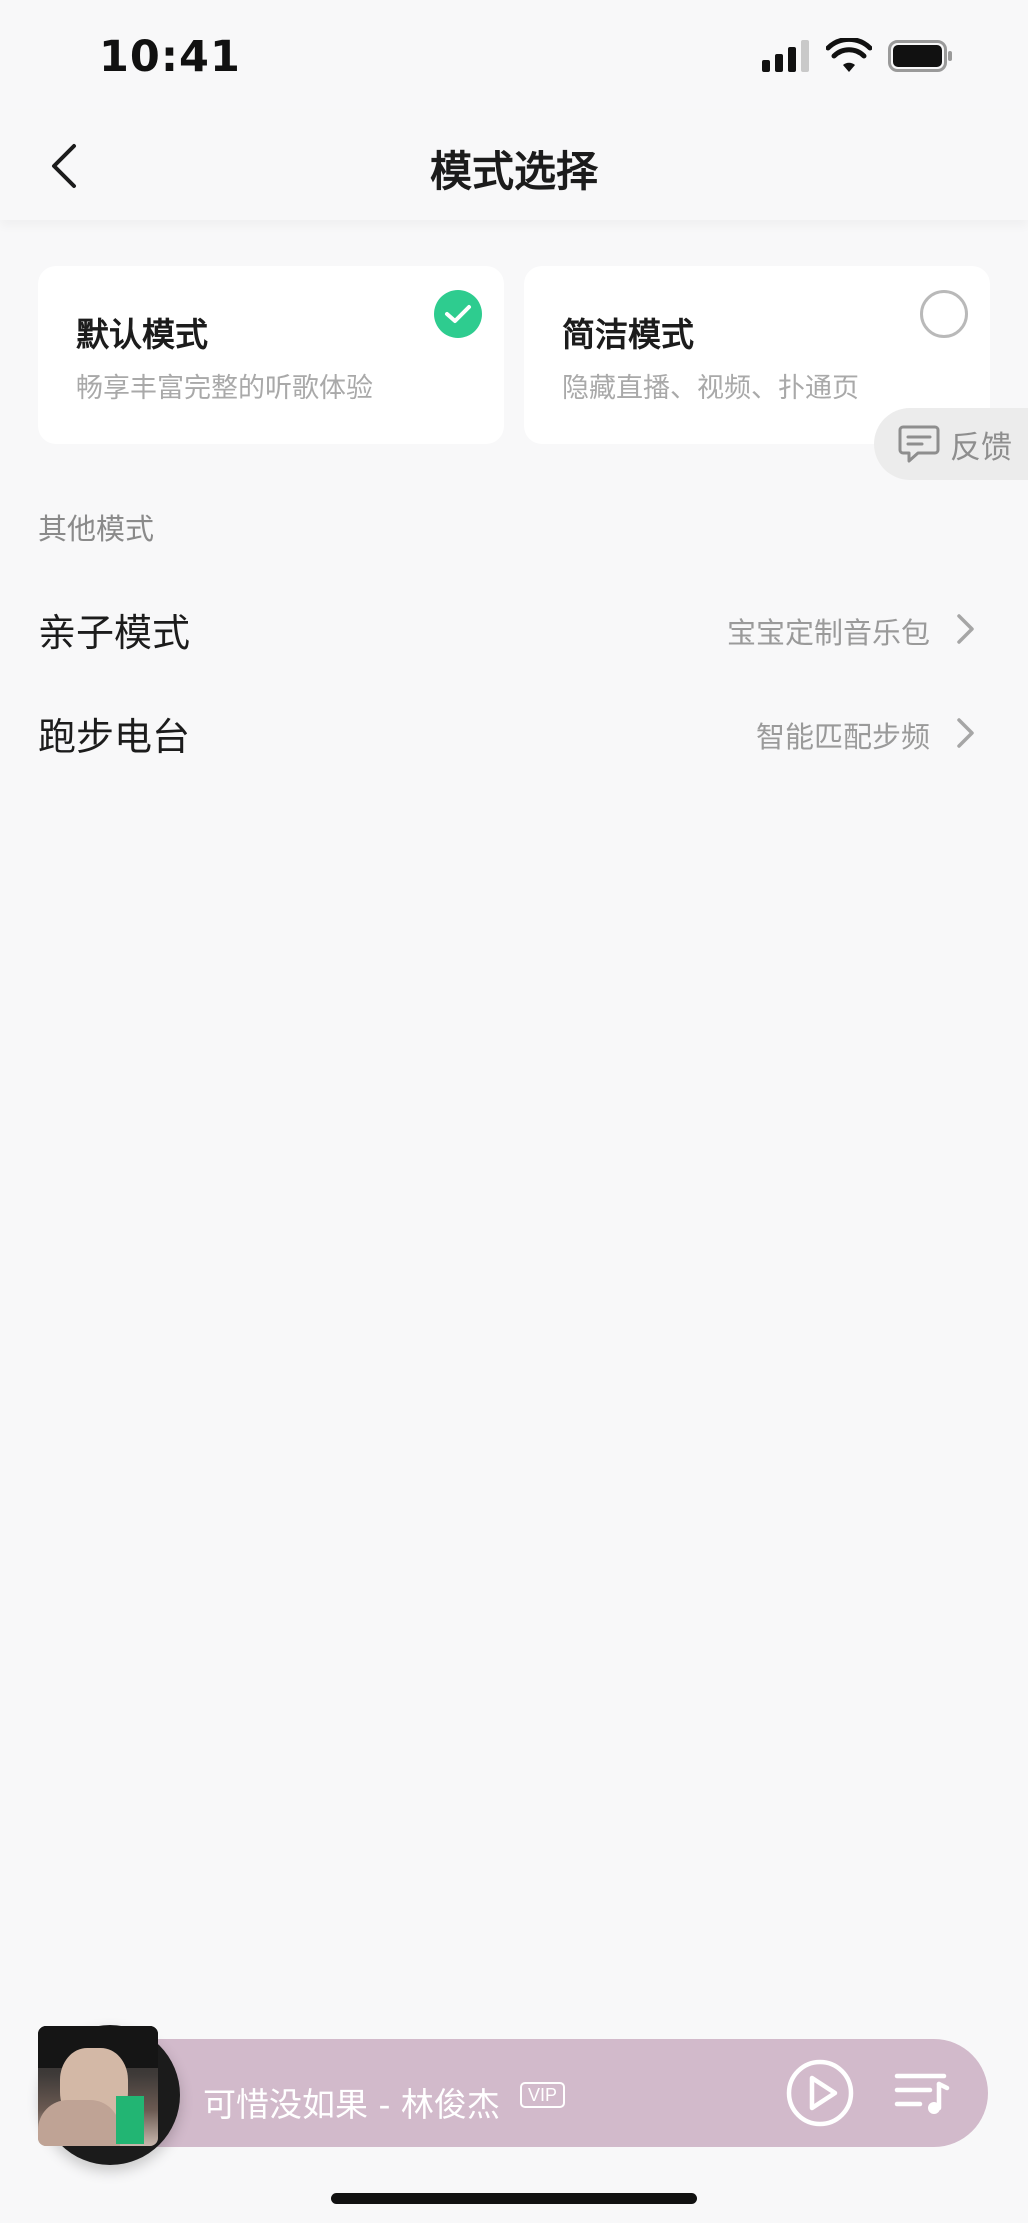 The height and width of the screenshot is (2223, 1028). What do you see at coordinates (820, 2093) in the screenshot?
I see `play-button` at bounding box center [820, 2093].